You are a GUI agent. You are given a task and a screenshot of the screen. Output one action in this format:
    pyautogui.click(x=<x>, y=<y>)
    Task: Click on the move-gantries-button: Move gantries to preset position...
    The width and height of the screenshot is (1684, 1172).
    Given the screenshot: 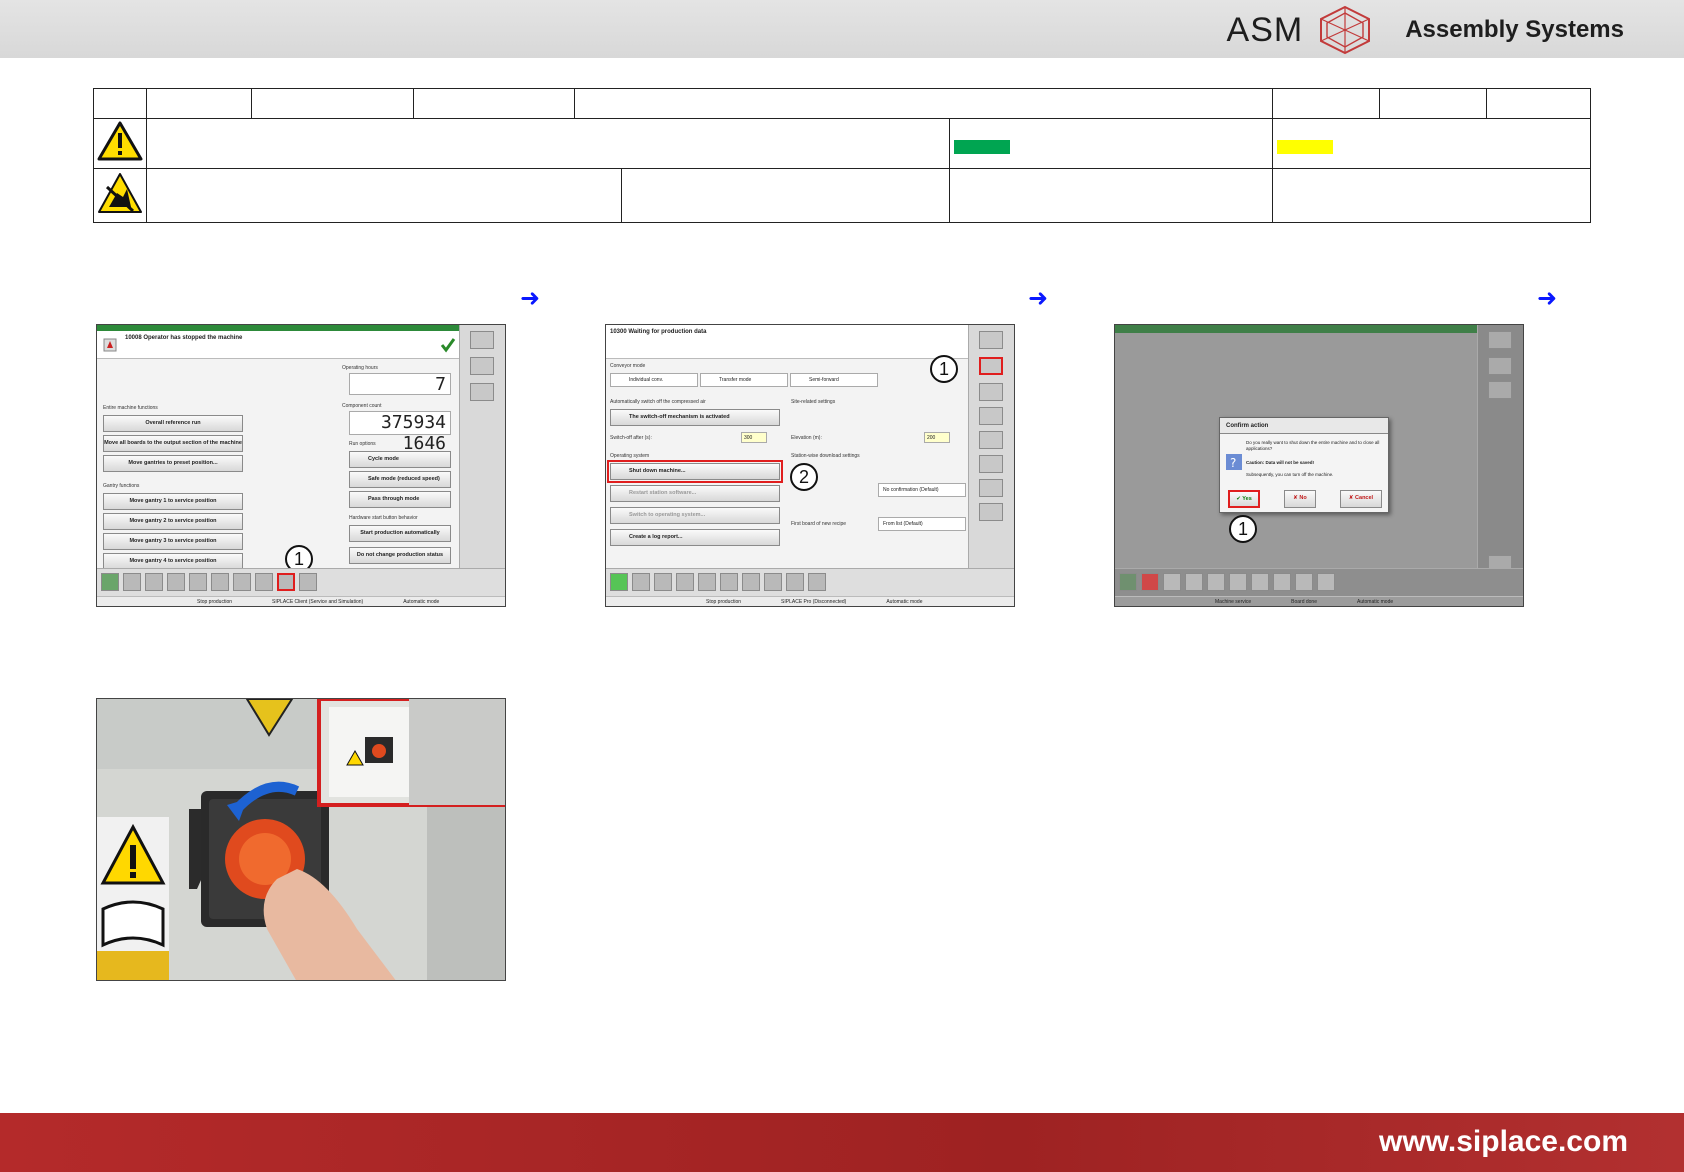 What is the action you would take?
    pyautogui.click(x=173, y=463)
    